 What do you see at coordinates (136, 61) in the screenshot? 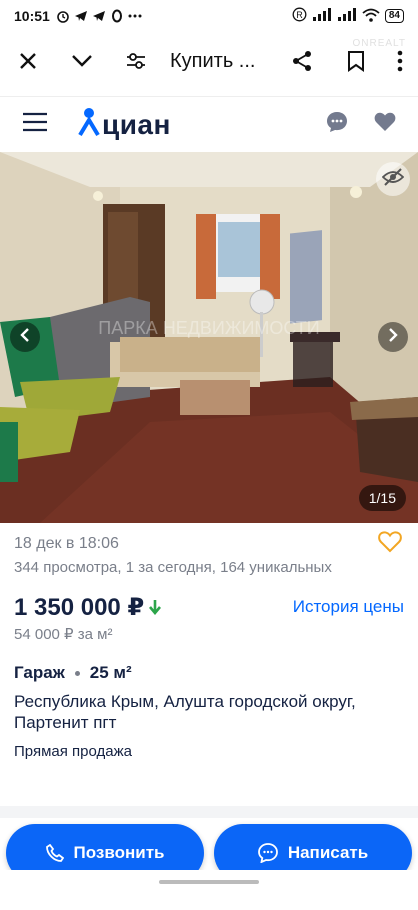
I see `page-settings-icon` at bounding box center [136, 61].